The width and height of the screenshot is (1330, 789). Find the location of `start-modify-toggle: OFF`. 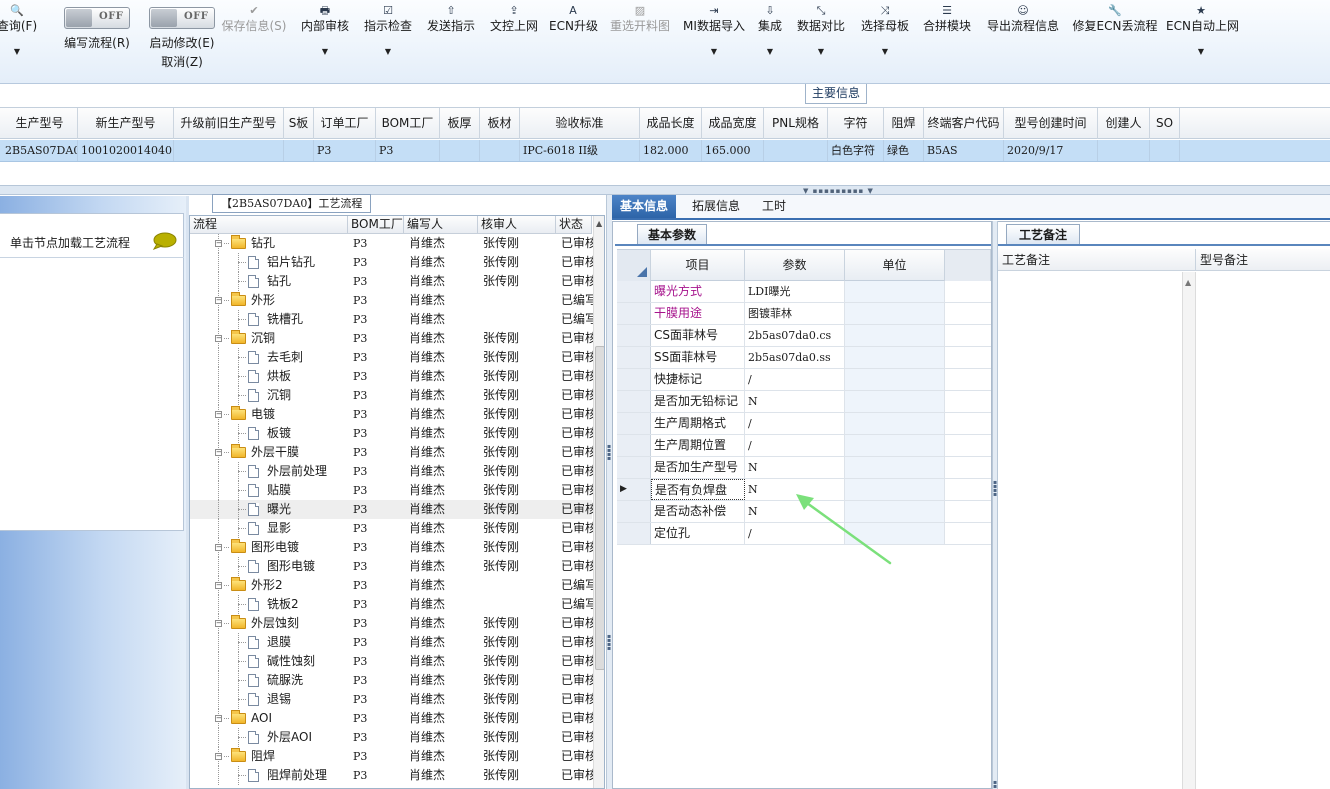

start-modify-toggle: OFF is located at coordinates (182, 18).